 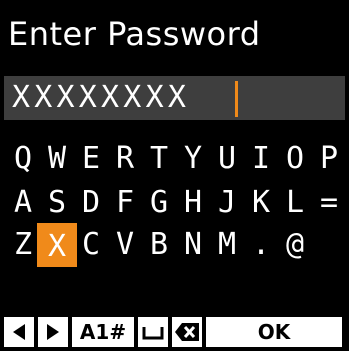 I want to click on key-b: B, so click(x=159, y=245).